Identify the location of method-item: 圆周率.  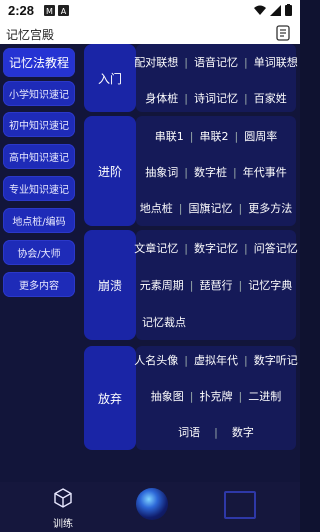
(260, 136).